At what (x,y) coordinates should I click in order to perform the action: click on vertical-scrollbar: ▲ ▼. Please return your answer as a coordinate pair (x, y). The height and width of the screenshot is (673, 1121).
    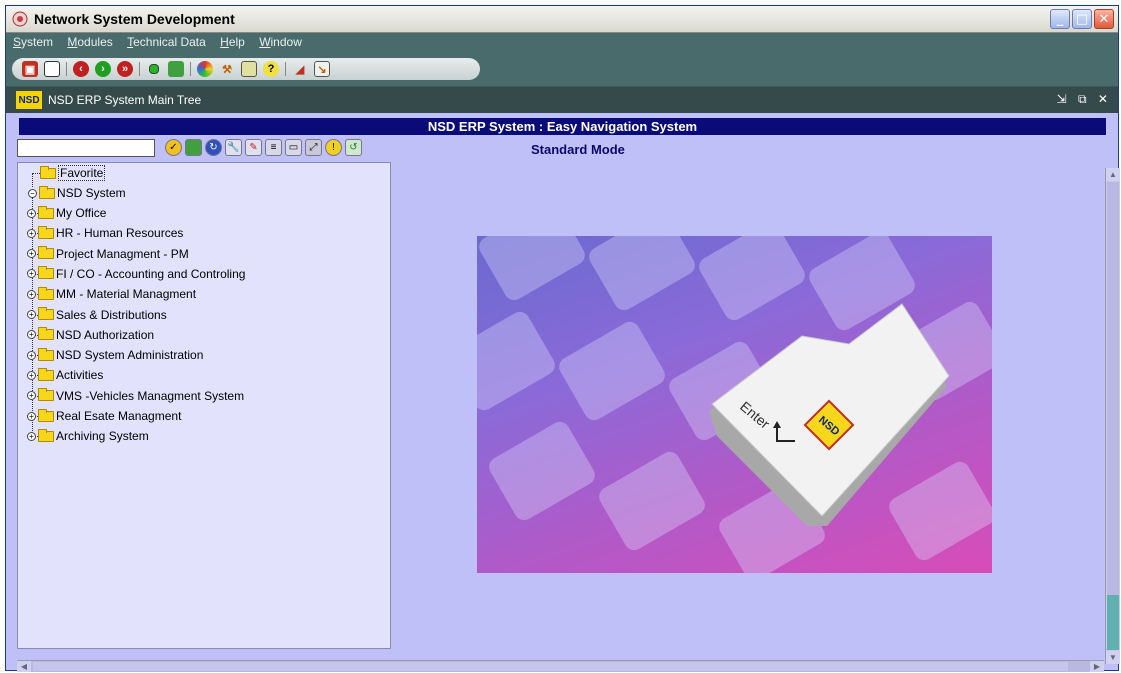
    Looking at the image, I should click on (1112, 416).